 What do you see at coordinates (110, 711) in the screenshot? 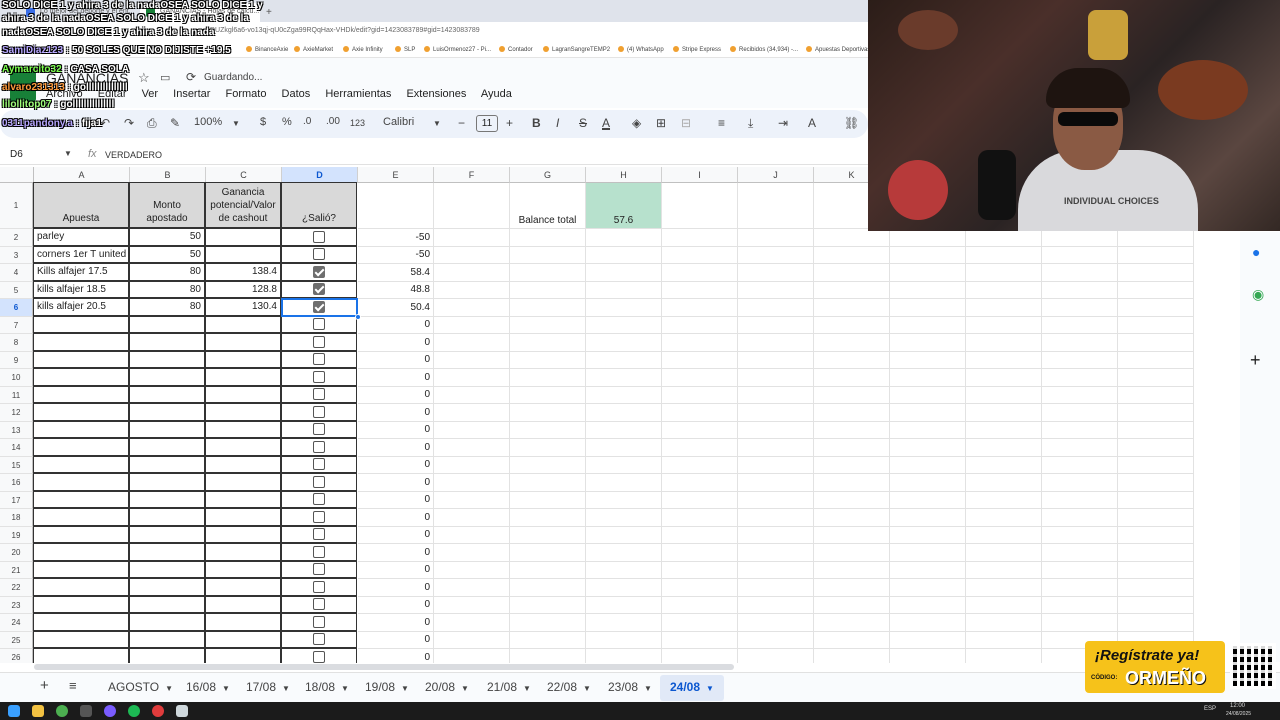
I see `app-icon` at bounding box center [110, 711].